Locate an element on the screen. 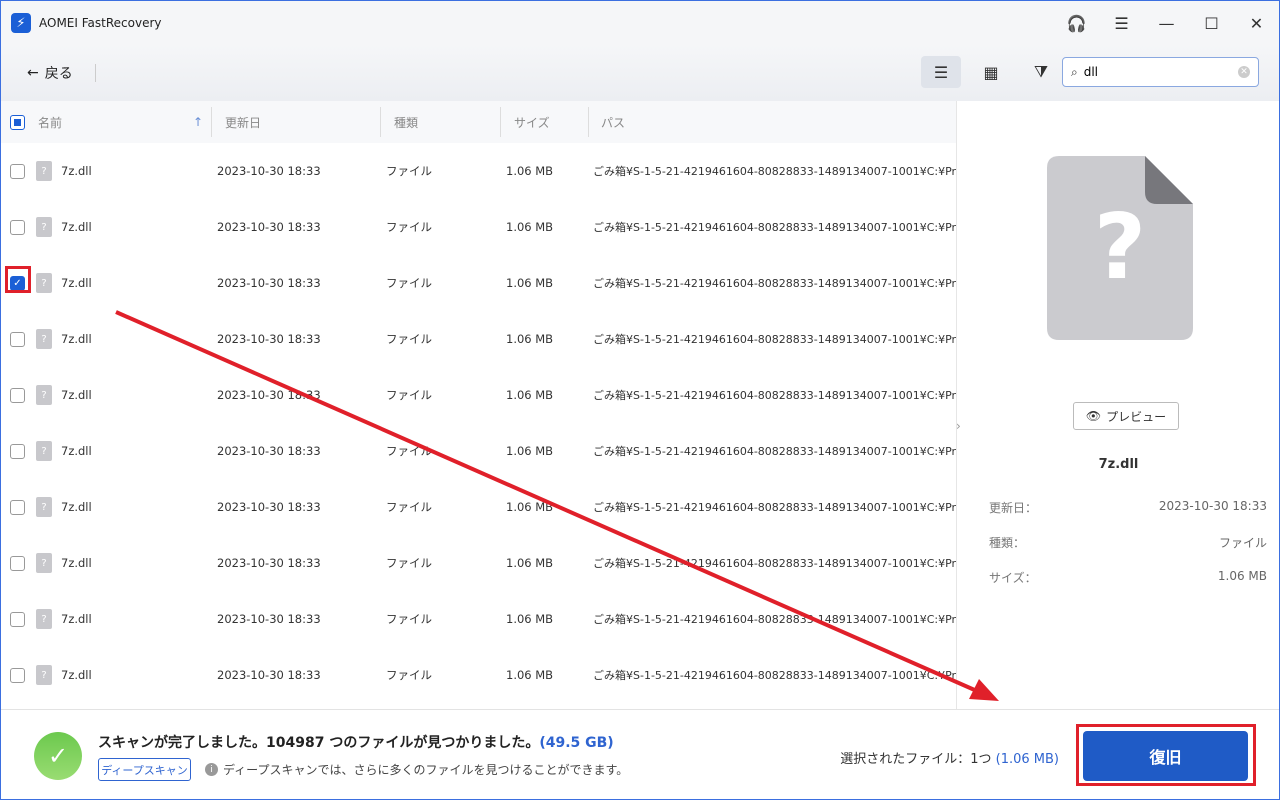  header-size: サイズ is located at coordinates (532, 122).